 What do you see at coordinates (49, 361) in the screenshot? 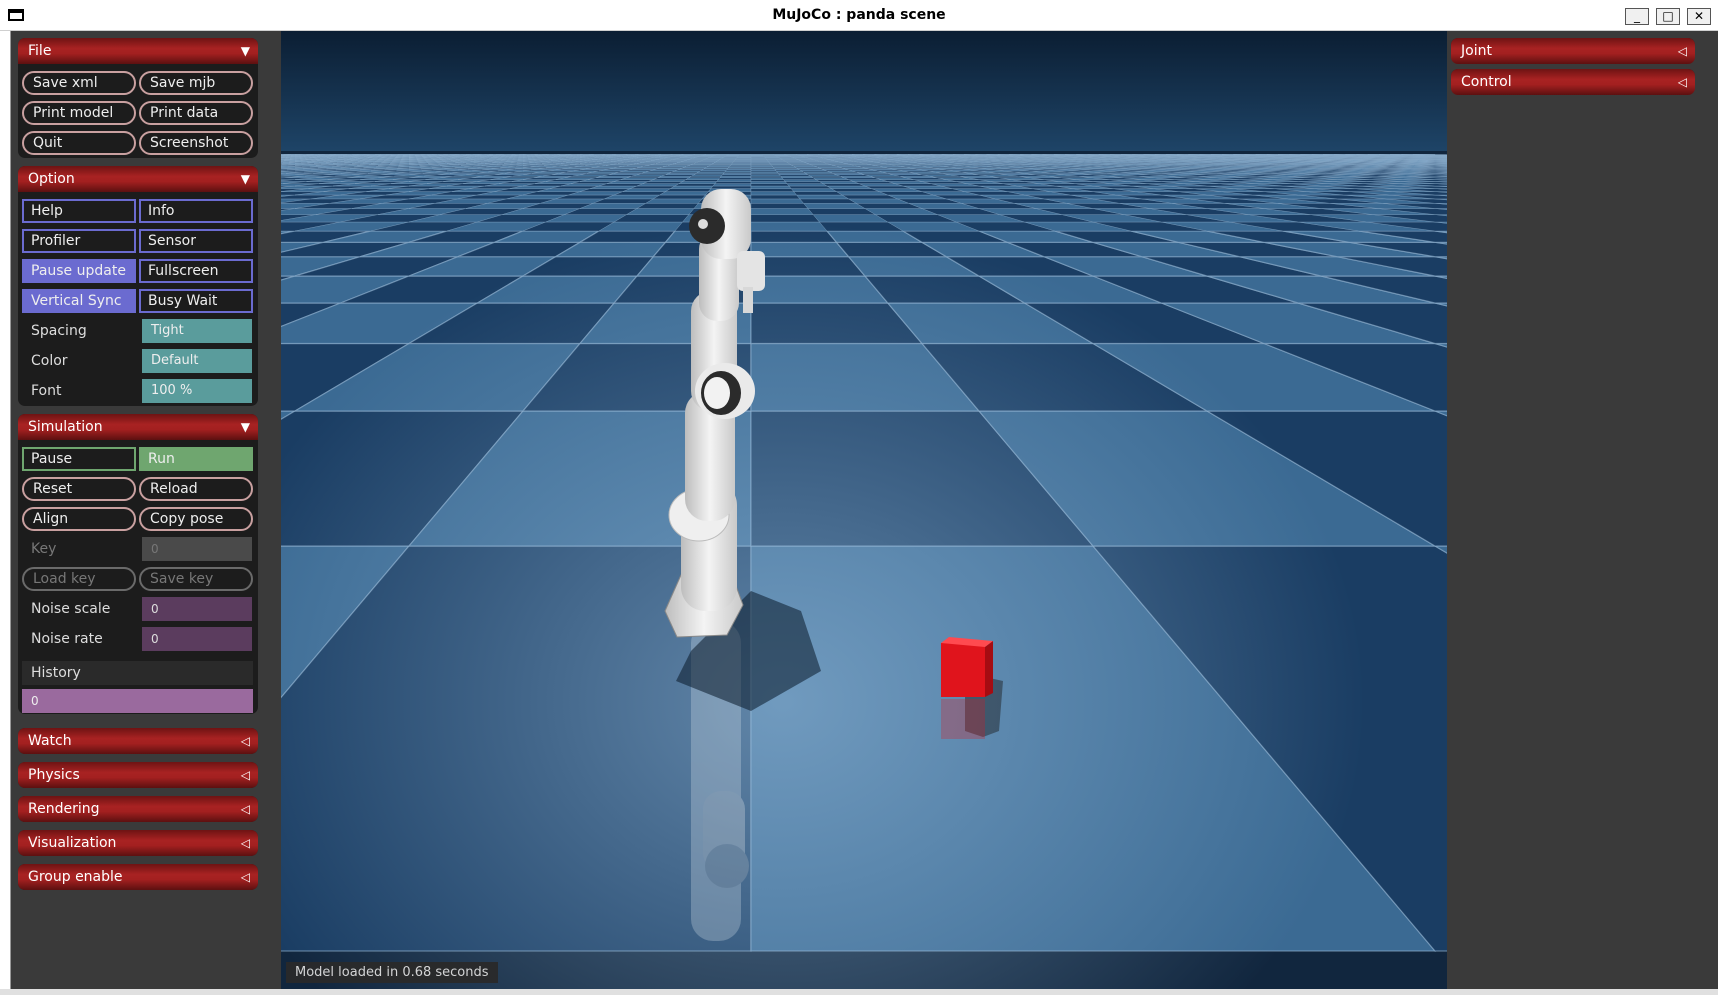
I see `color-label: Color` at bounding box center [49, 361].